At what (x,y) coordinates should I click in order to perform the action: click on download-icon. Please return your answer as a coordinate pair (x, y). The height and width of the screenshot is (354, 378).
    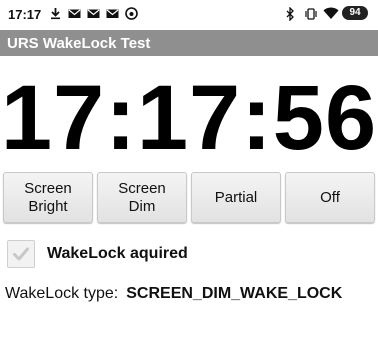
    Looking at the image, I should click on (55, 13).